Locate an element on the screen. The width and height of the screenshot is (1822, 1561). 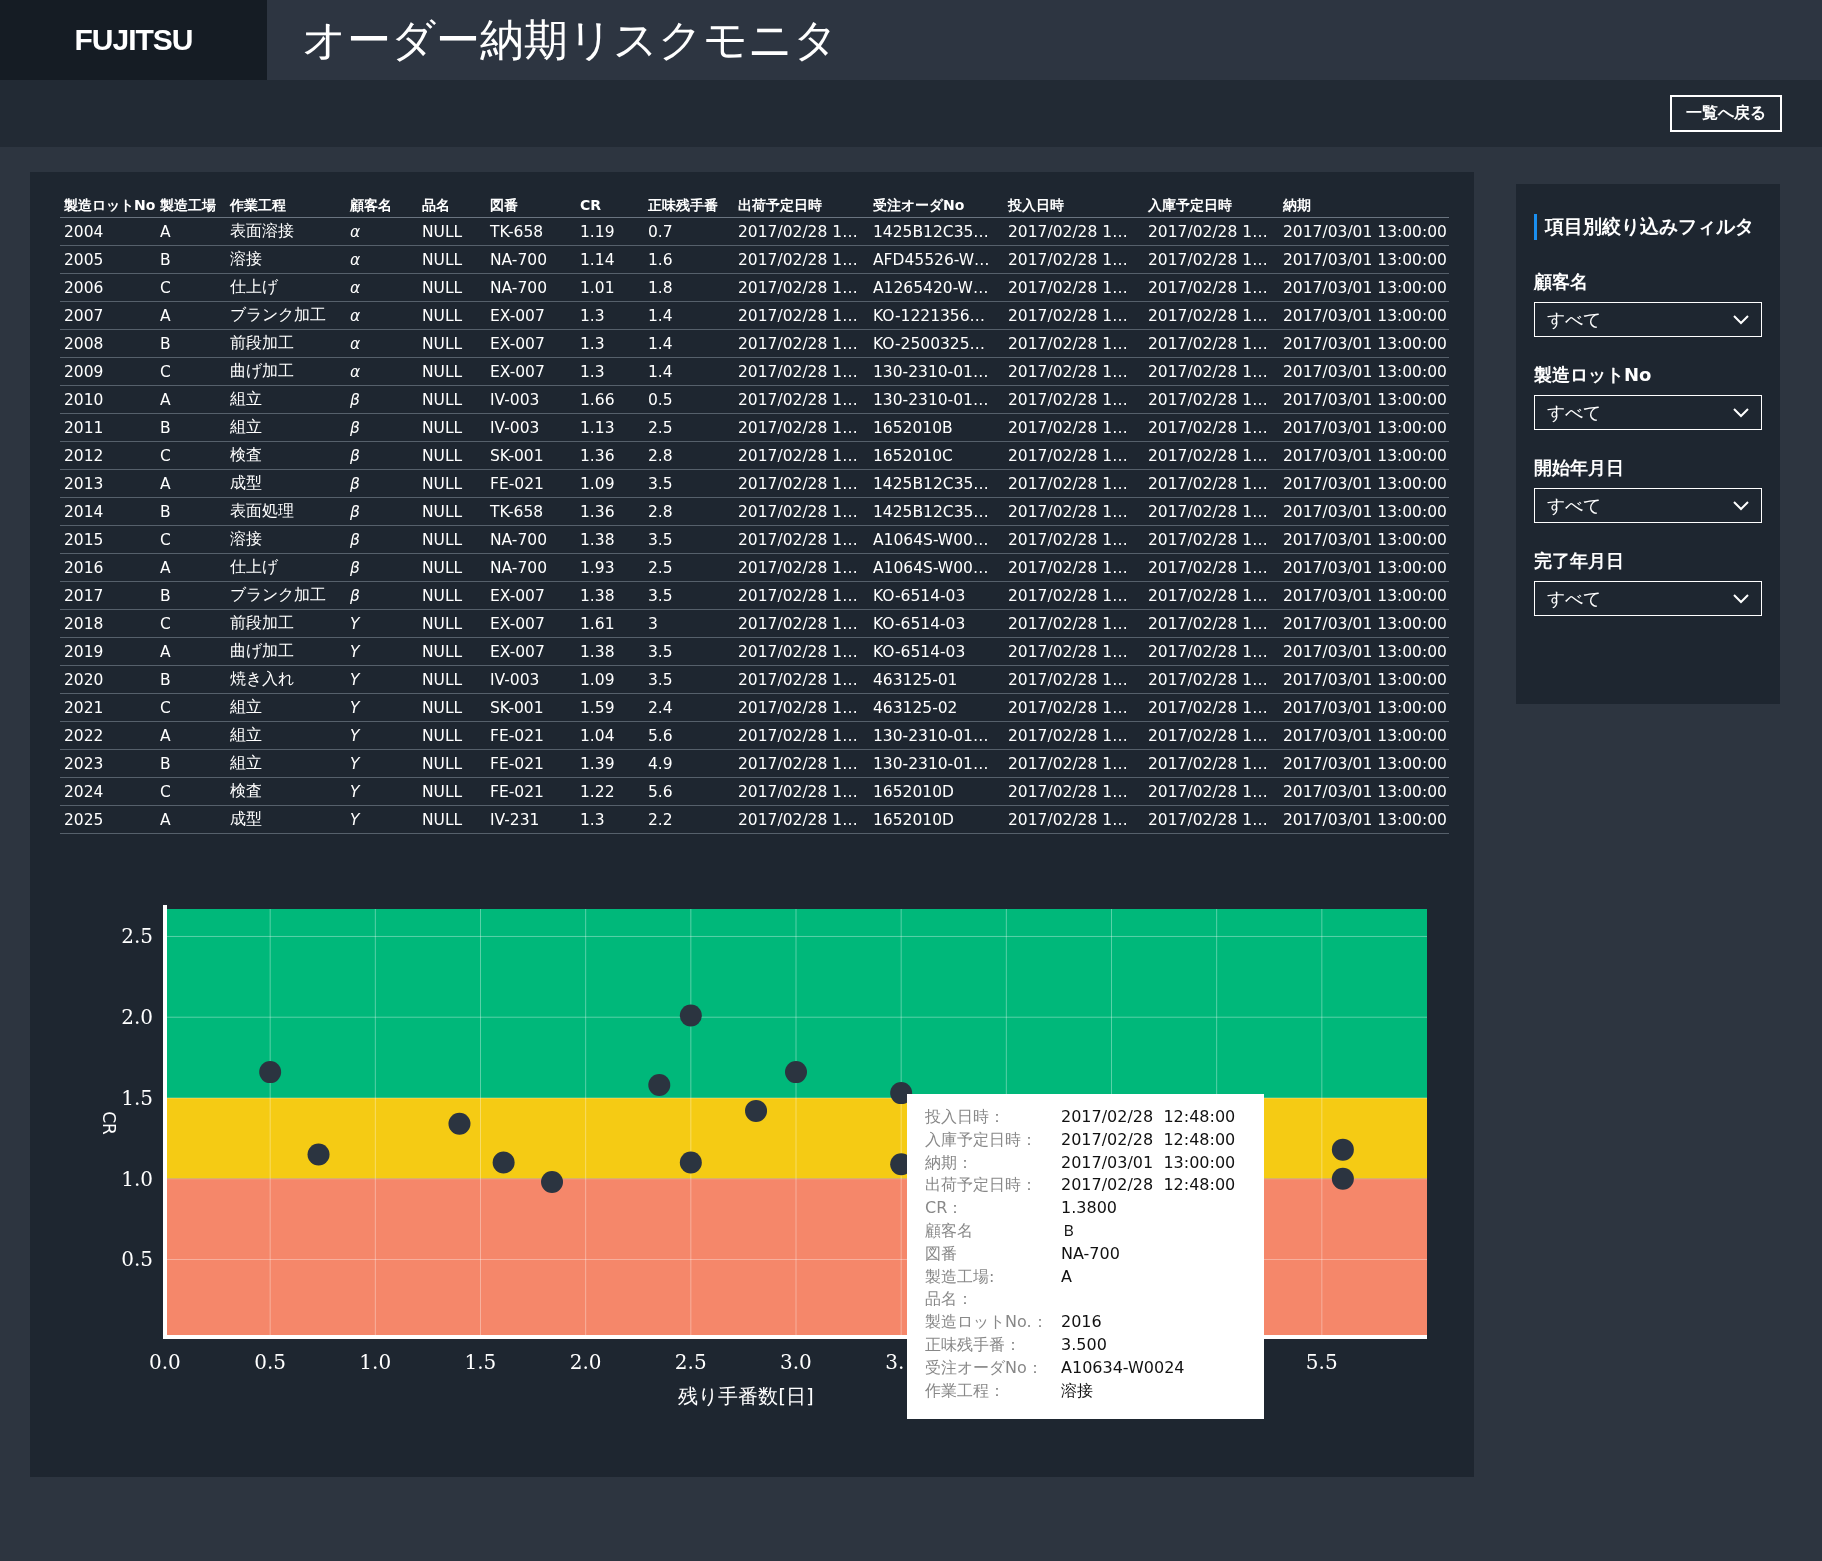
table-cell: B is located at coordinates (191, 679).